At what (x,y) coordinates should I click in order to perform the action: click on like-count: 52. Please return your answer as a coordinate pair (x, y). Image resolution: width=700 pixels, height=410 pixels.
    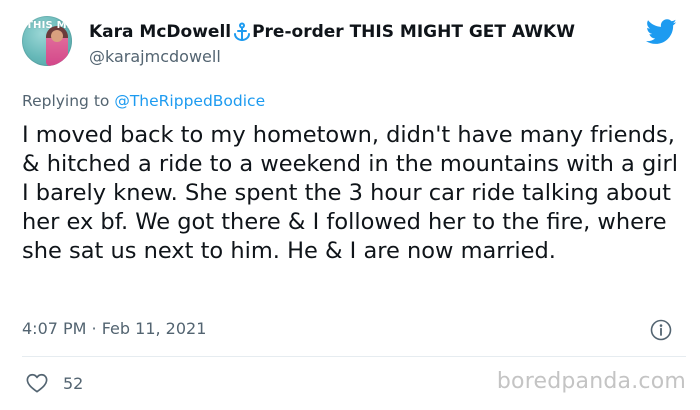
    Looking at the image, I should click on (73, 383).